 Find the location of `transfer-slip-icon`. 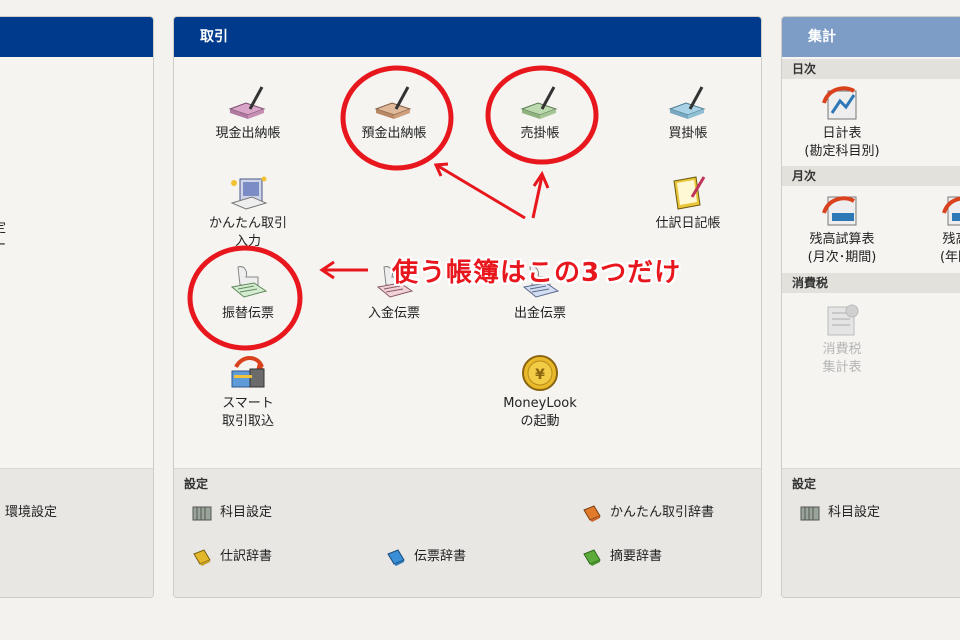

transfer-slip-icon is located at coordinates (249, 282).